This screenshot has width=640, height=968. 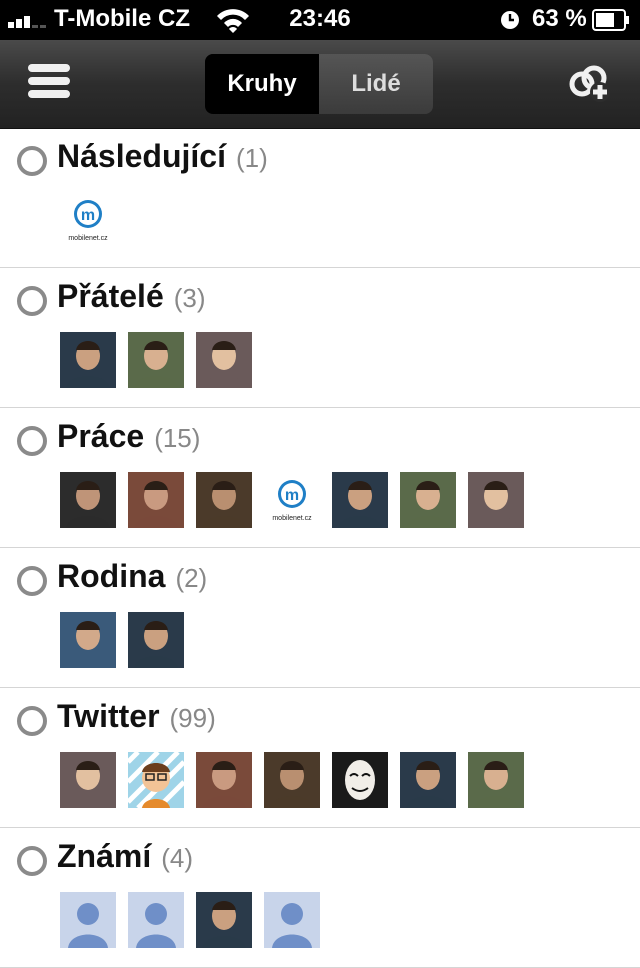 I want to click on circle-title: Následující, so click(x=141, y=156).